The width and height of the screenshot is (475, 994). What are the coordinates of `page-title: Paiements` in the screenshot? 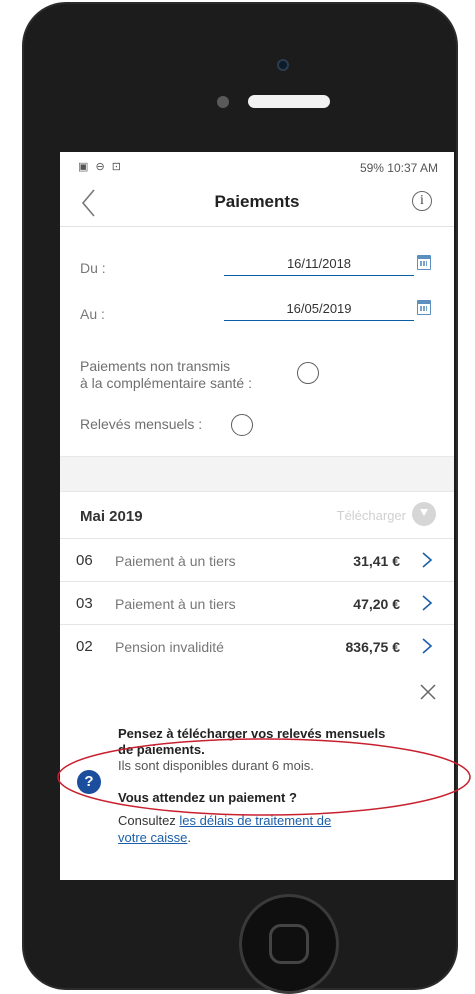 It's located at (257, 201).